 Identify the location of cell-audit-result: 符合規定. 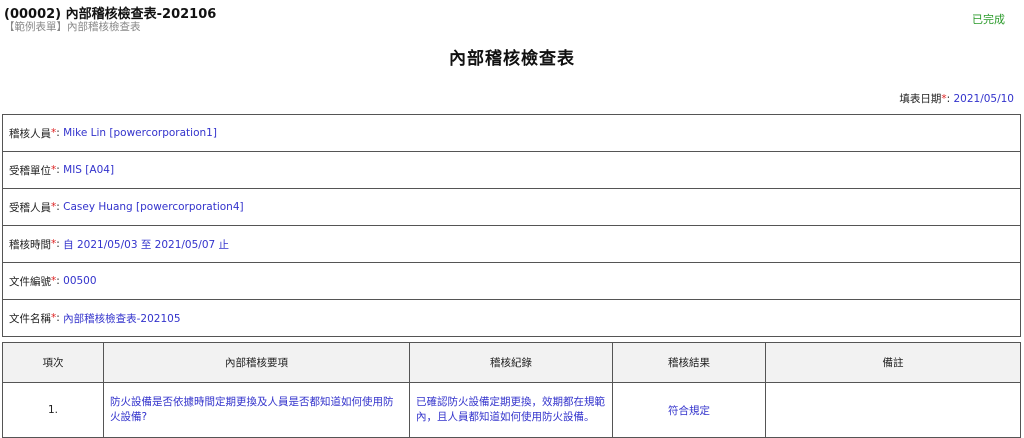
(689, 410).